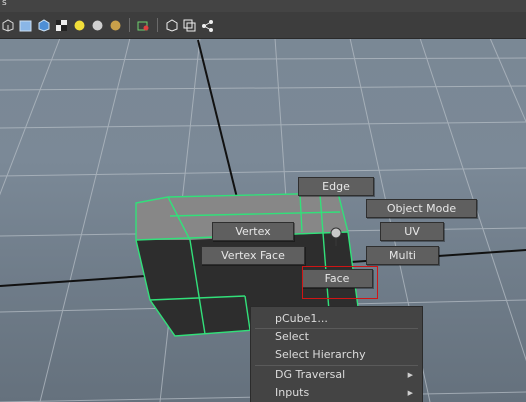  Describe the element at coordinates (4, 4) in the screenshot. I see `panel-title: s` at that location.